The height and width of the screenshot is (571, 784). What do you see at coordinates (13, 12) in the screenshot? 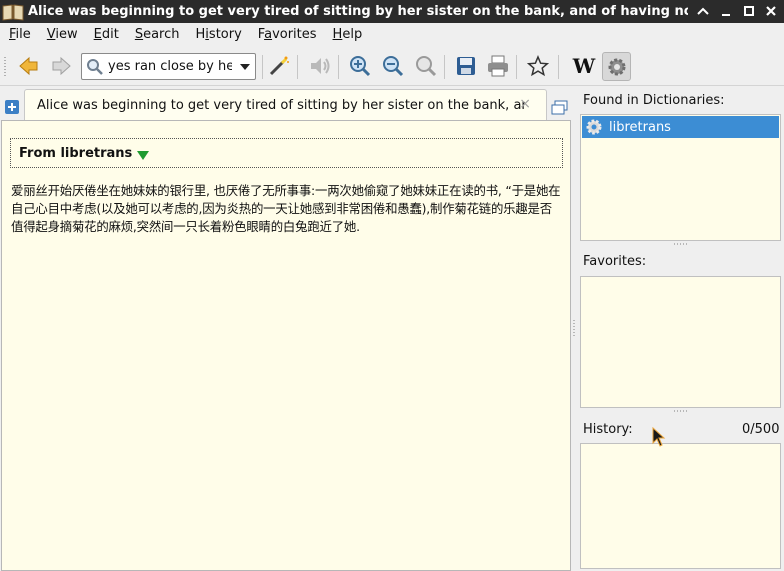
I see `book-icon` at bounding box center [13, 12].